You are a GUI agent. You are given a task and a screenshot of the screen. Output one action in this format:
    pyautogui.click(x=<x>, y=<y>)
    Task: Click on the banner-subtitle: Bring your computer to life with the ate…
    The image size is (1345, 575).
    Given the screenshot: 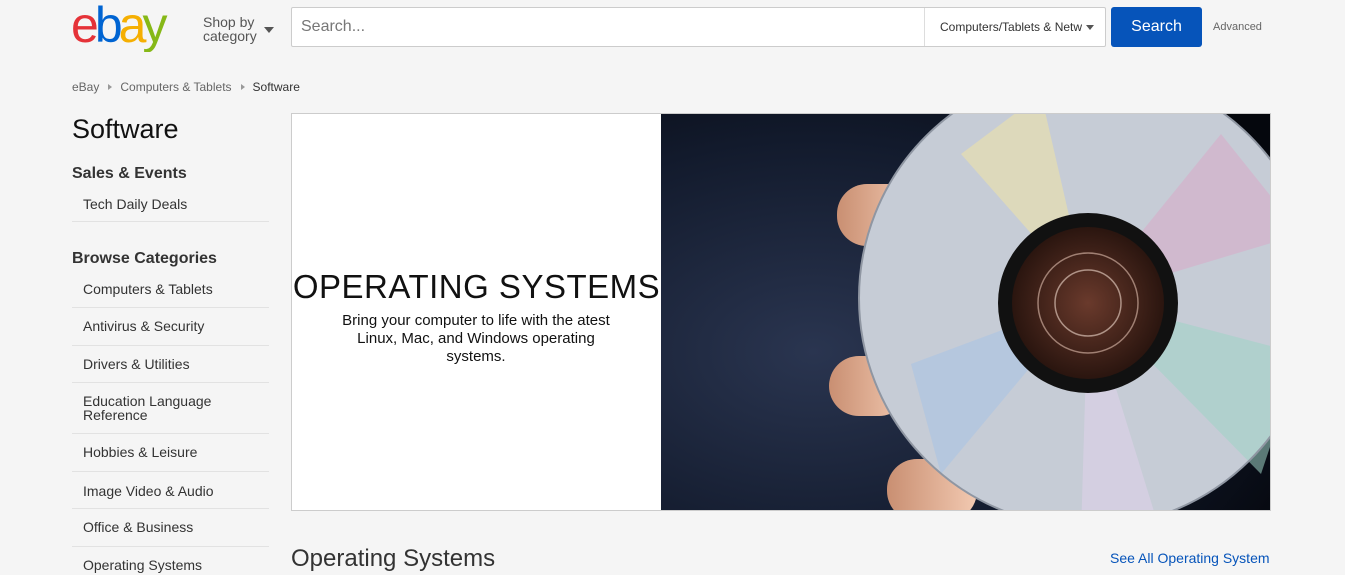 What is the action you would take?
    pyautogui.click(x=476, y=338)
    